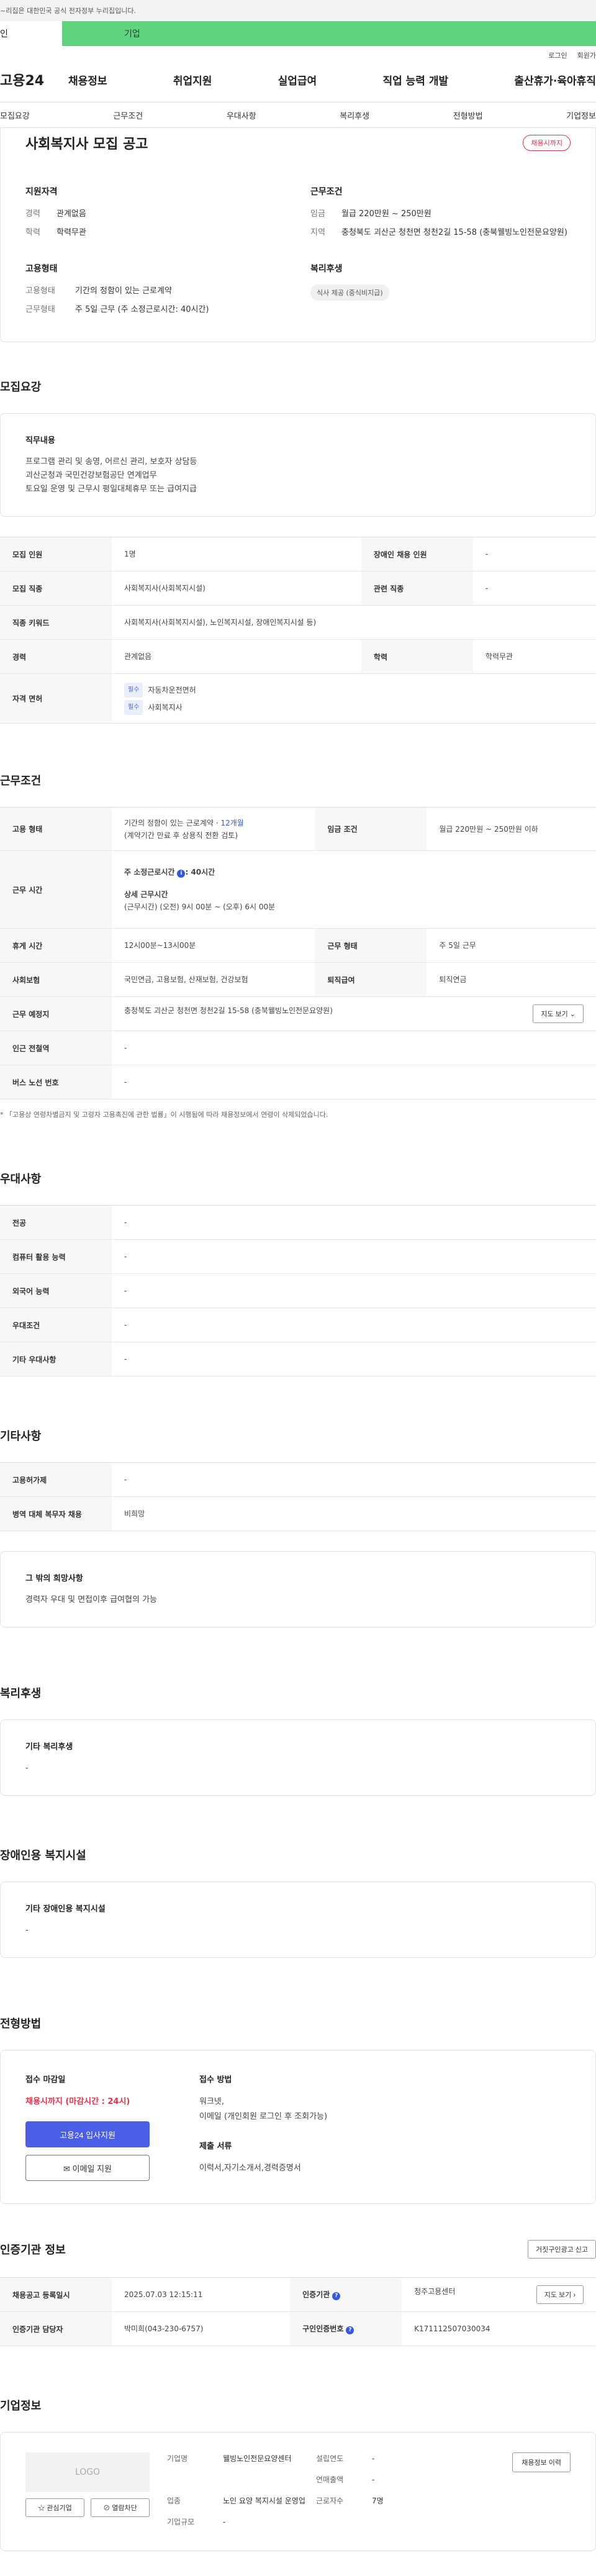  What do you see at coordinates (561, 2249) in the screenshot?
I see `report-button: 거짓구인광고 신고` at bounding box center [561, 2249].